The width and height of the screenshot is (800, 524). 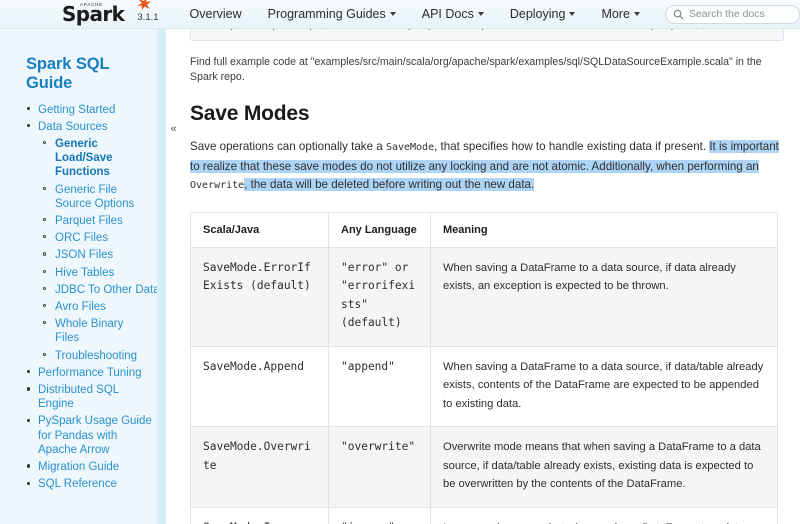 I want to click on sidebar-item-performance-tuning: Performance Tuning, so click(x=78, y=372).